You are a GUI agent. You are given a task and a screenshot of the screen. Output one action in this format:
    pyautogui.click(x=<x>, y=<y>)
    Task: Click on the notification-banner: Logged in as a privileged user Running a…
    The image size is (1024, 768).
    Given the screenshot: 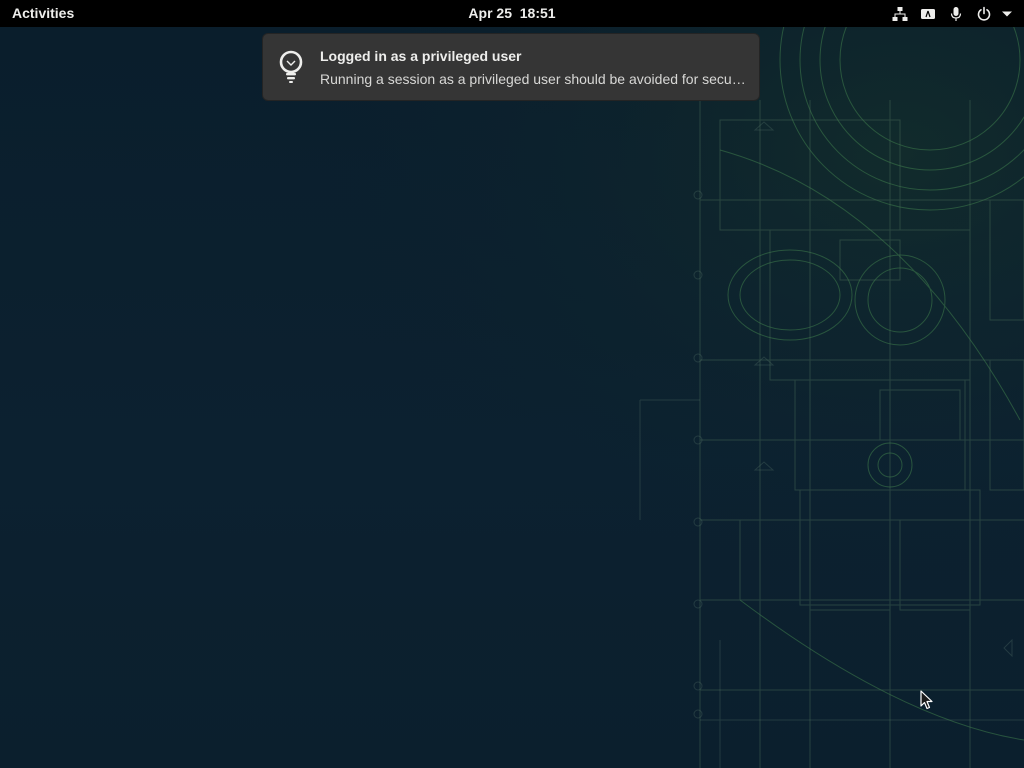 What is the action you would take?
    pyautogui.click(x=511, y=67)
    